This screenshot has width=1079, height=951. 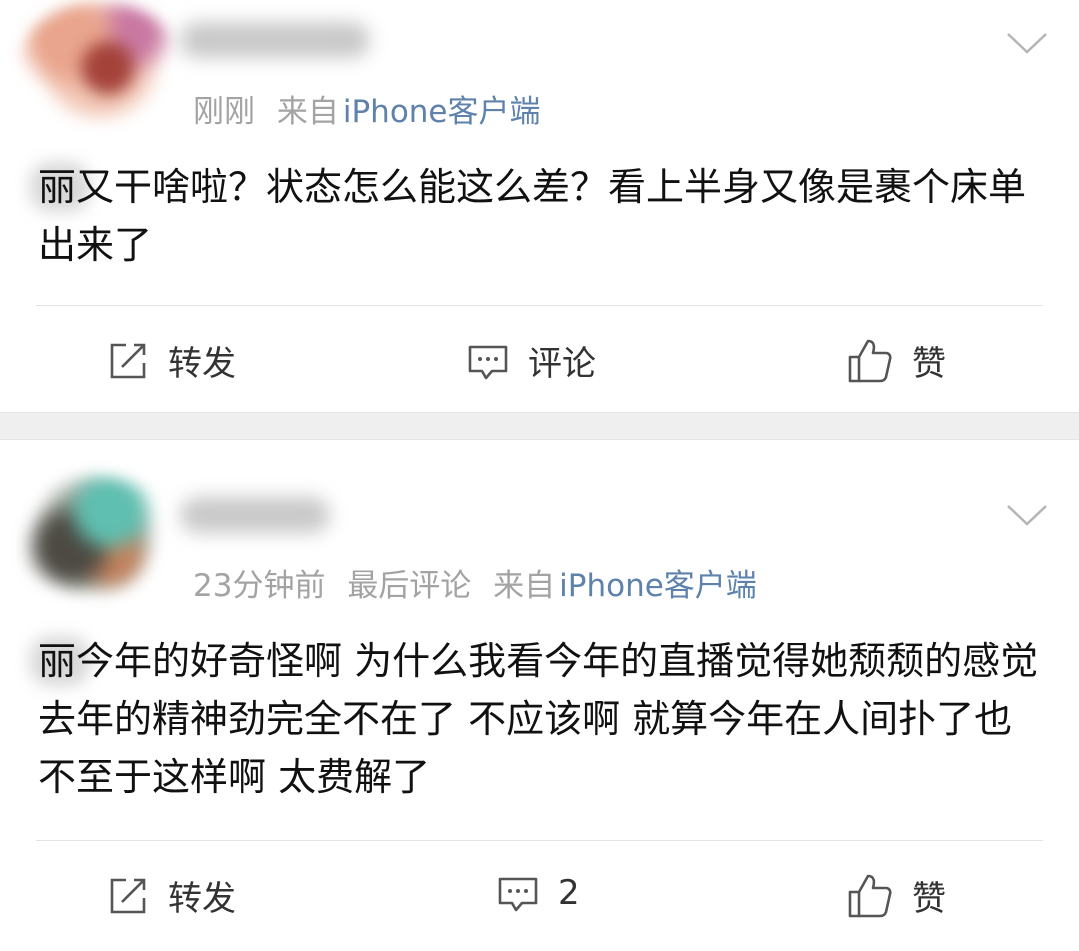 What do you see at coordinates (409, 586) in the screenshot?
I see `last-comment-label: 最后评论` at bounding box center [409, 586].